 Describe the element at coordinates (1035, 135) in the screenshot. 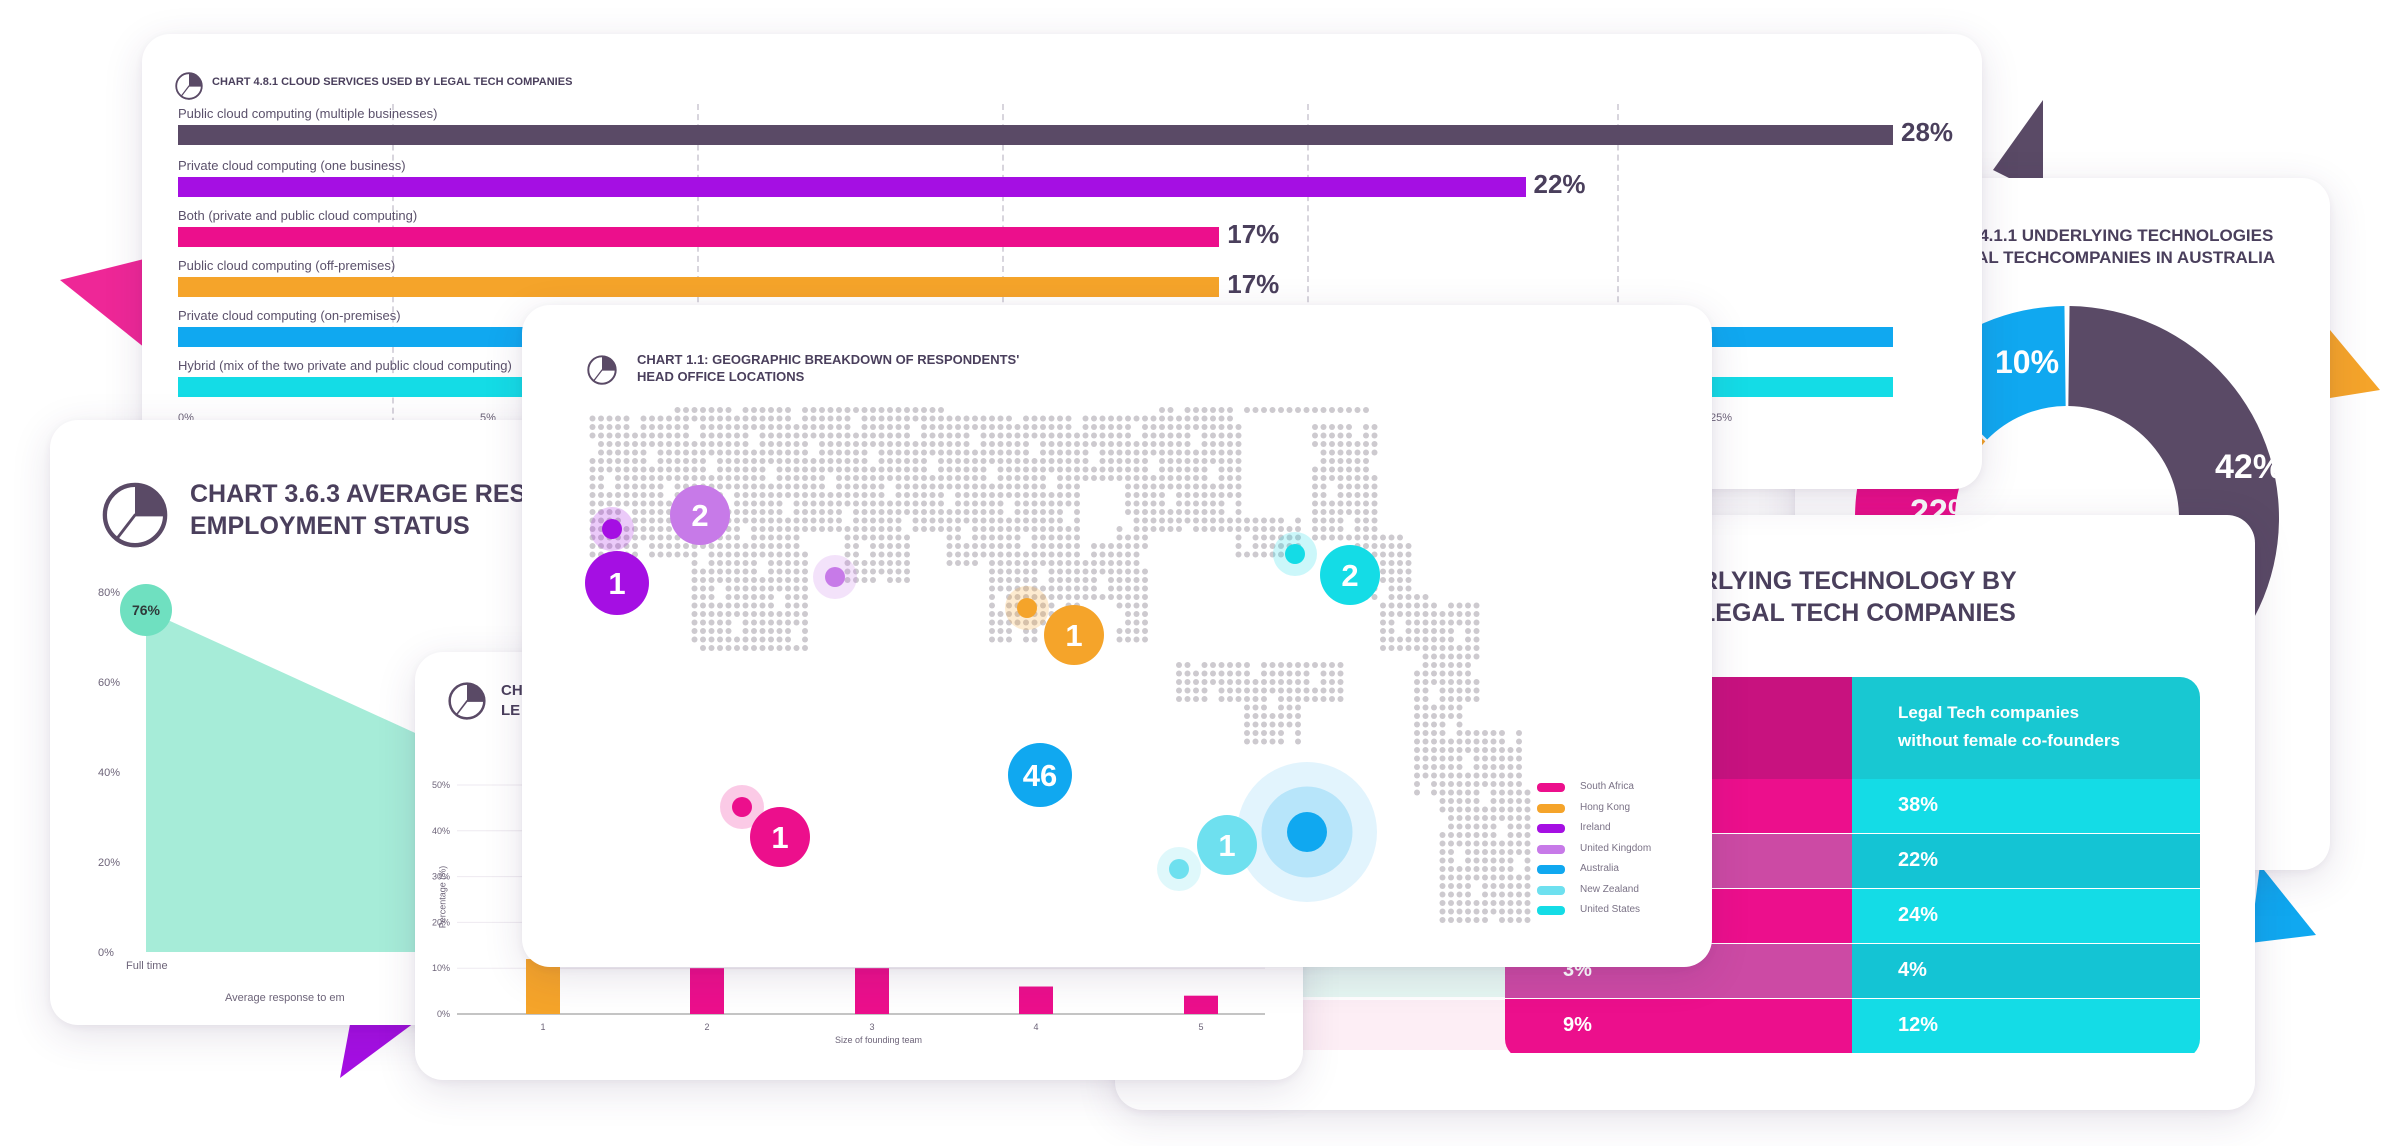

I see `cloud-bar` at that location.